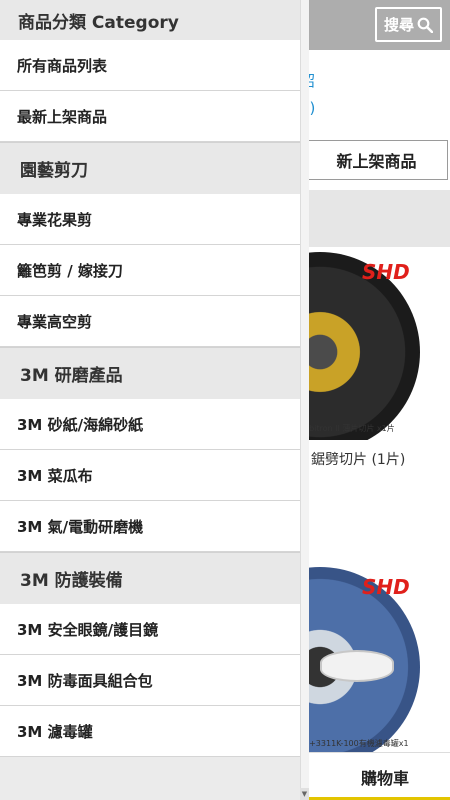 This screenshot has width=450, height=800. Describe the element at coordinates (150, 219) in the screenshot. I see `menu-item: 專業花果剪` at that location.